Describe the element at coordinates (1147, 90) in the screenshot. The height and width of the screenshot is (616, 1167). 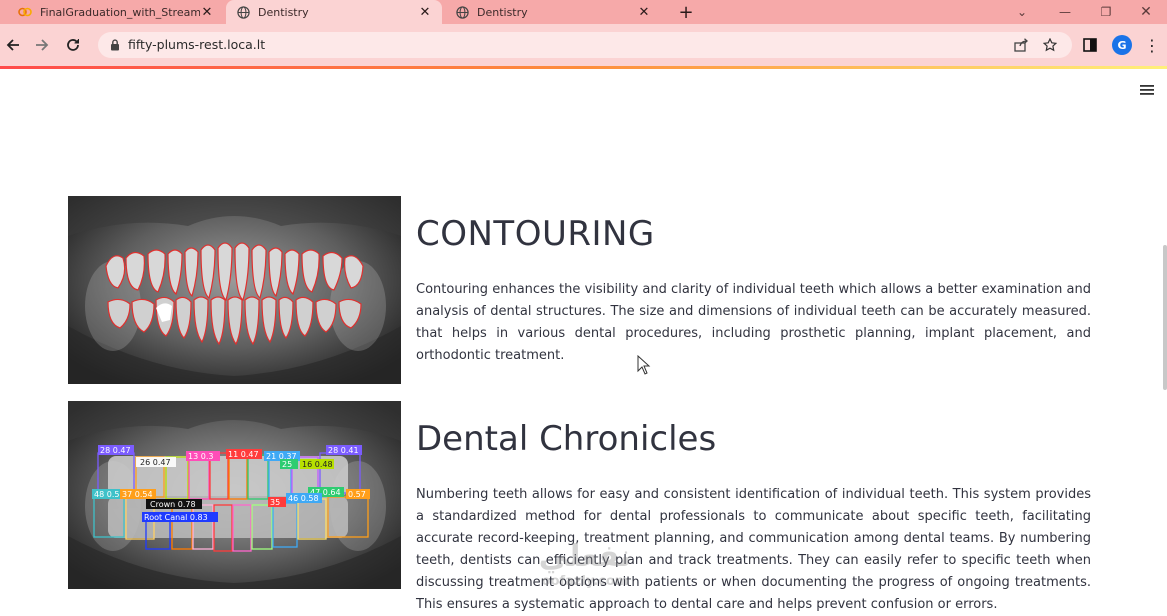
I see `hamburger-menu-icon` at that location.